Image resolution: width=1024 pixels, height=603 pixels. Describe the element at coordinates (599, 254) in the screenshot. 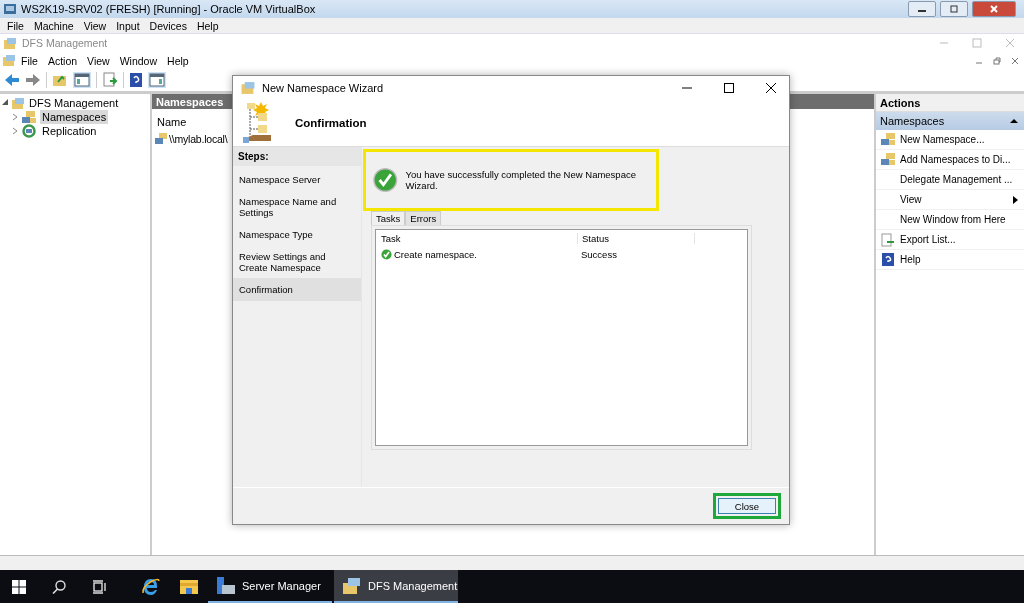

I see `table-cell-text: Success` at that location.